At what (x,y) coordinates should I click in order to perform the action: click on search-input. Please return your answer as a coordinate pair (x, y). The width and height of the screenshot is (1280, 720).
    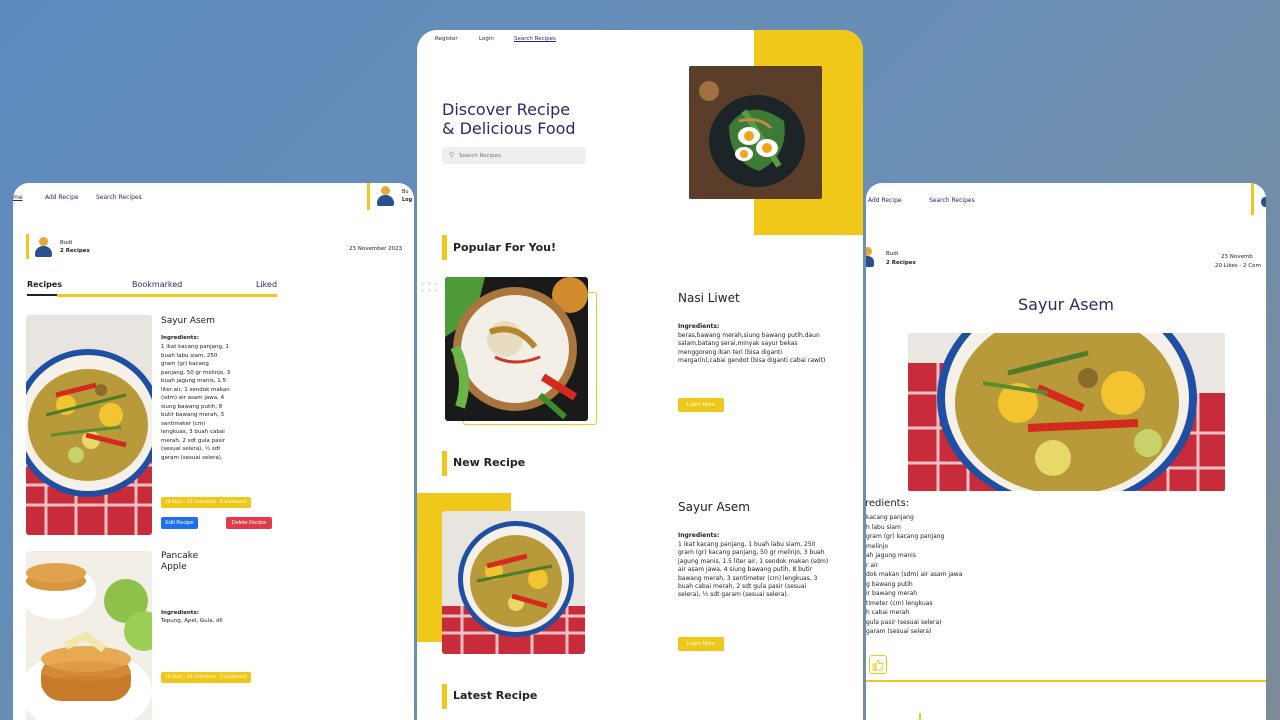
    Looking at the image, I should click on (519, 155).